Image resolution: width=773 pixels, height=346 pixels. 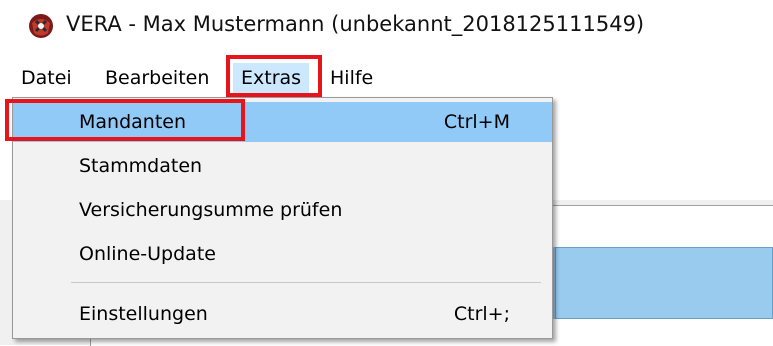 What do you see at coordinates (141, 166) in the screenshot?
I see `menu-item-label: Stammdaten` at bounding box center [141, 166].